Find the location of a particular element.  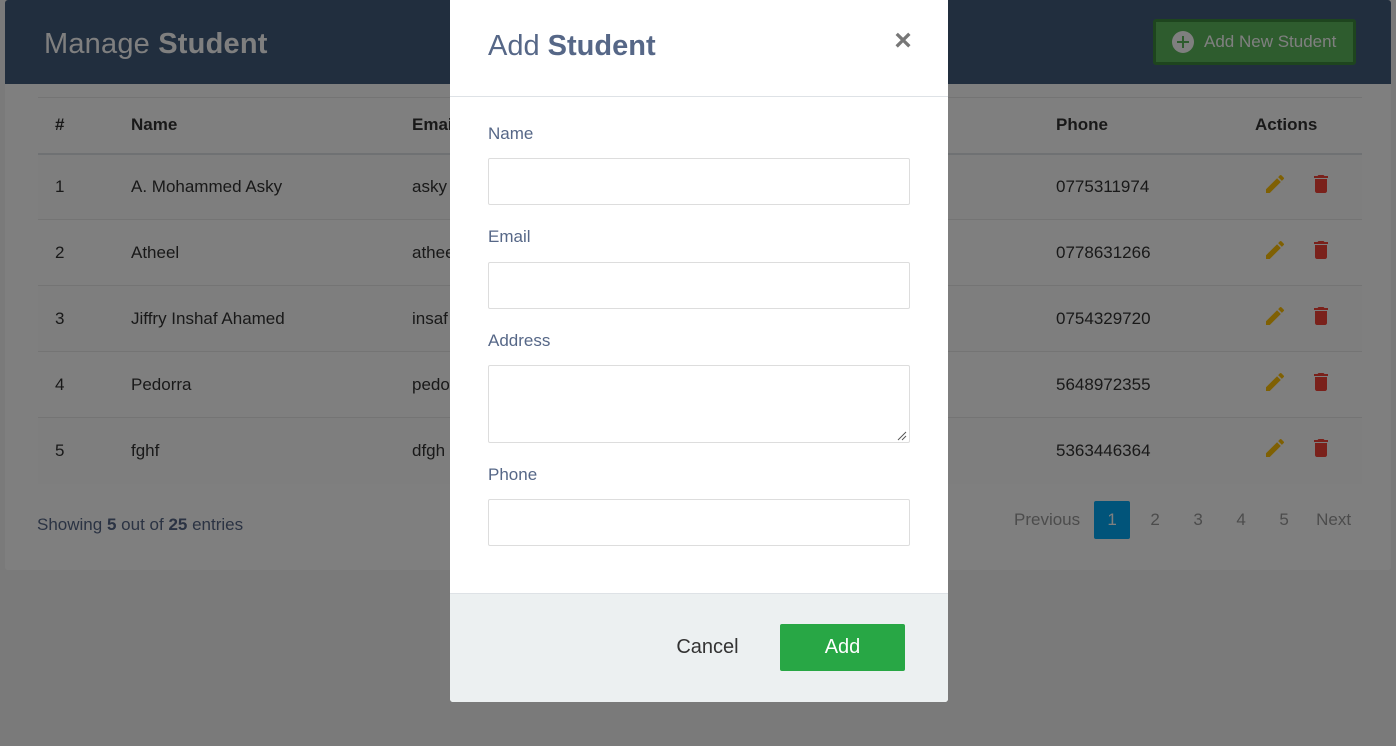

phone-input is located at coordinates (699, 522).